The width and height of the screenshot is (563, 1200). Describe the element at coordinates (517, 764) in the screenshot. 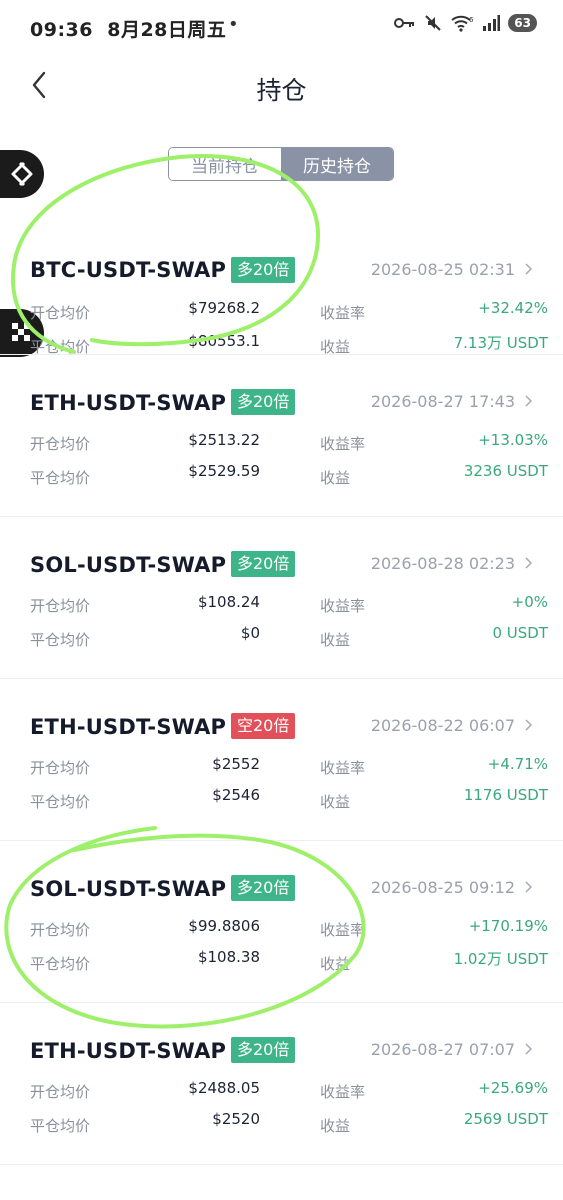

I see `yield-rate-value: +4.71%` at that location.